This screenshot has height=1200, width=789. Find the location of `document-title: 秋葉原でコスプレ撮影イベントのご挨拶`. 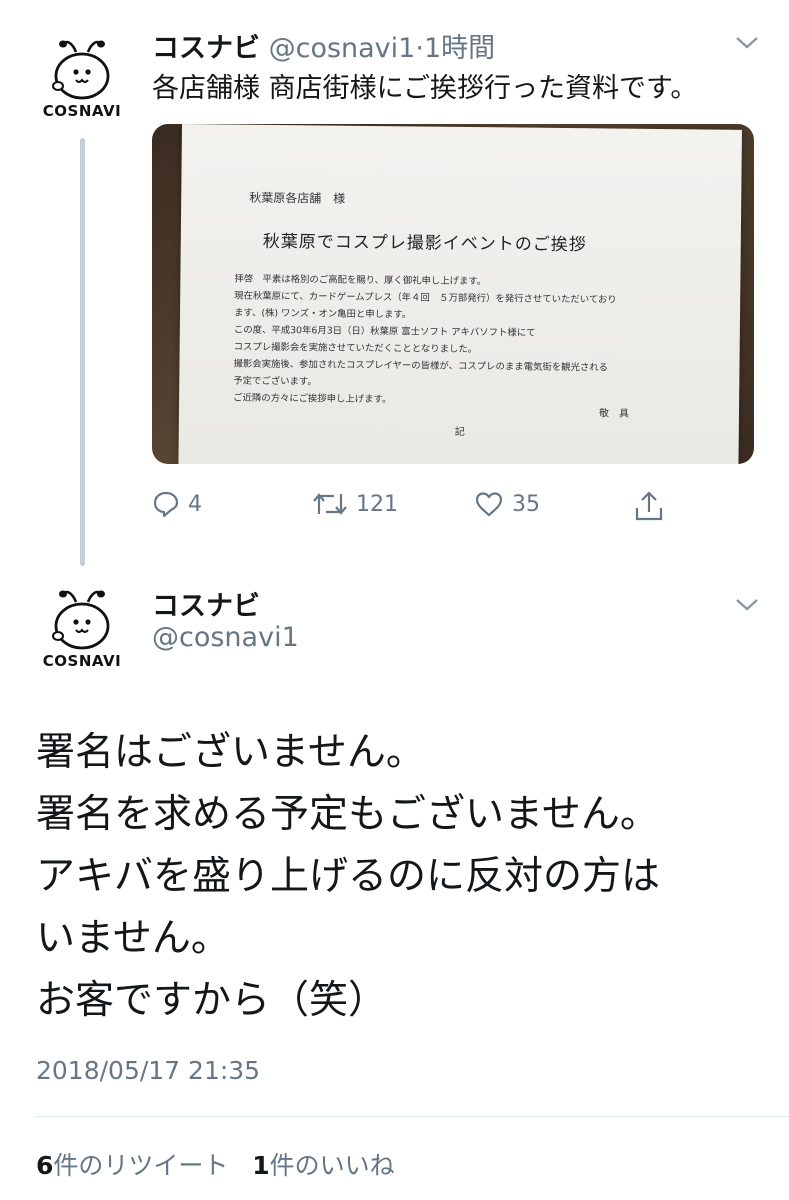

document-title: 秋葉原でコスプレ撮影イベントのご挨拶 is located at coordinates (424, 243).